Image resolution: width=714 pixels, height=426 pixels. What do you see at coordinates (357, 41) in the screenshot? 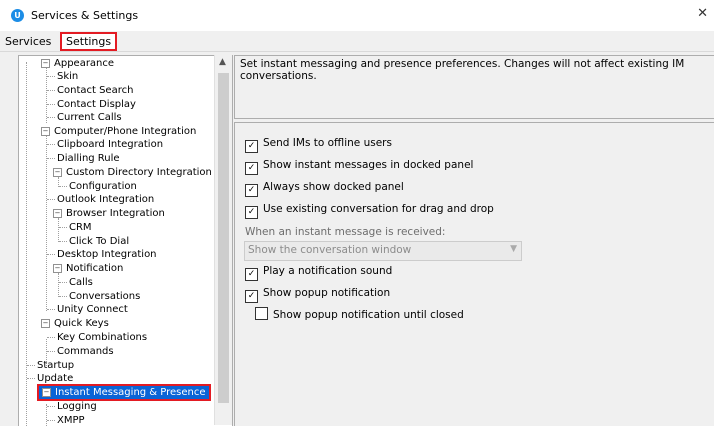
I see `tab-bar: Services Settings` at bounding box center [357, 41].